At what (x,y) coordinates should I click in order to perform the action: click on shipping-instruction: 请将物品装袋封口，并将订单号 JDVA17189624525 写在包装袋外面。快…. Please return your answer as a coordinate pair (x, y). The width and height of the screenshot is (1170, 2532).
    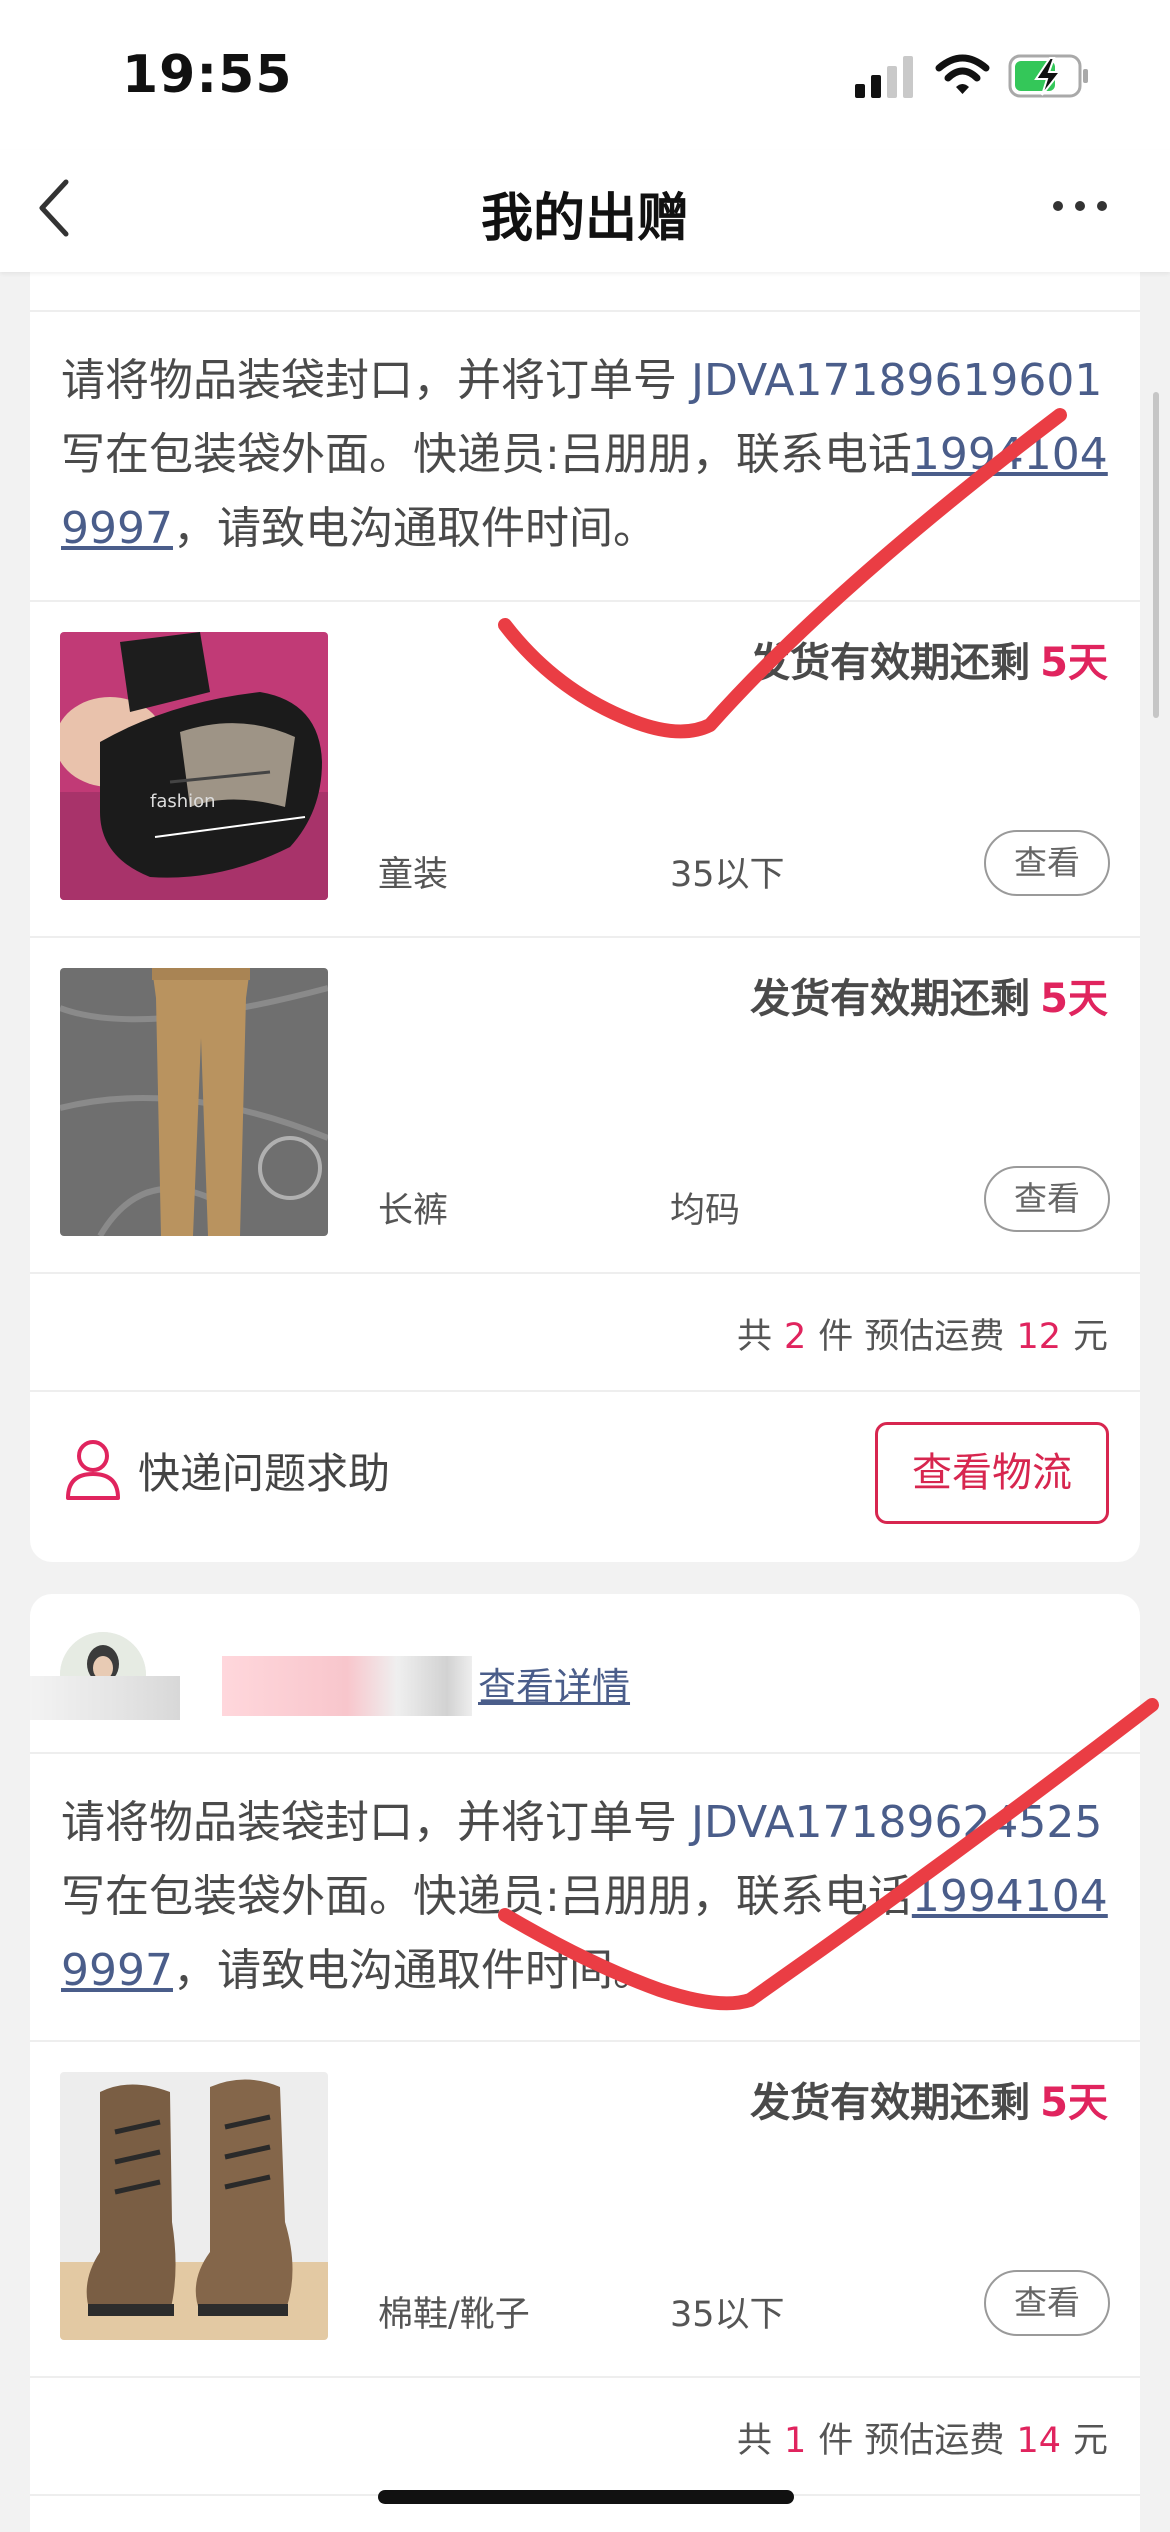
    Looking at the image, I should click on (586, 1897).